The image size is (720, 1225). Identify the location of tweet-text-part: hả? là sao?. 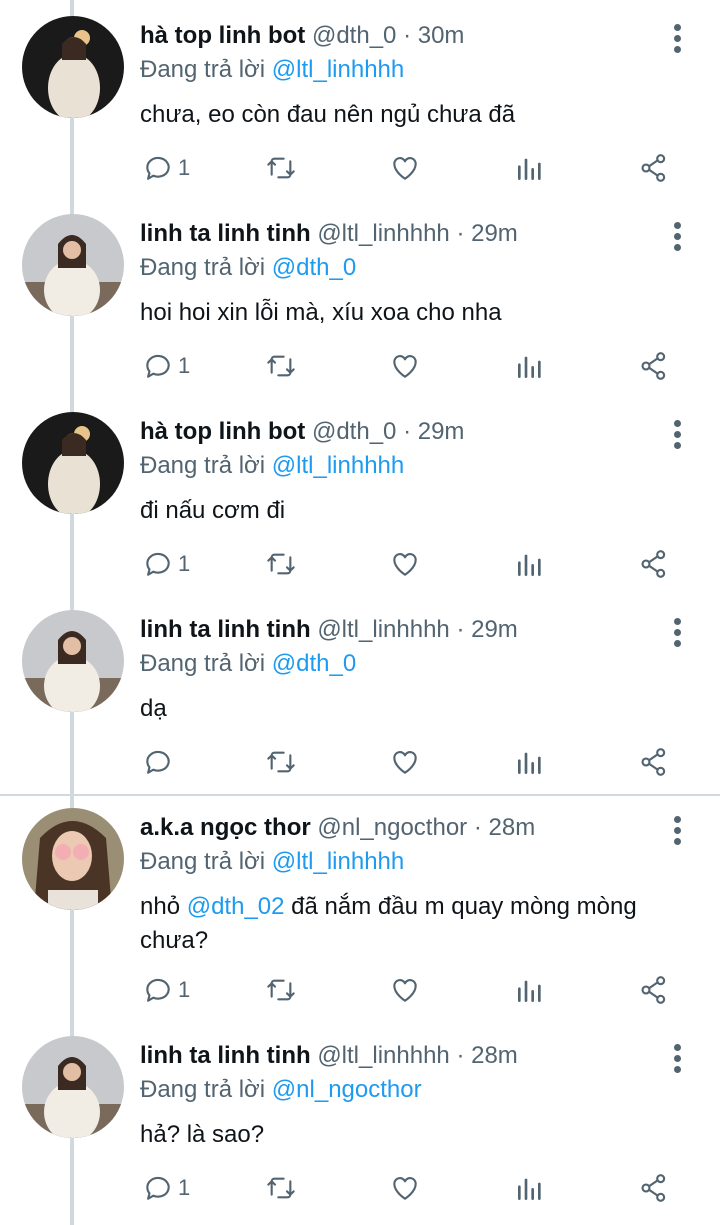
(202, 1134).